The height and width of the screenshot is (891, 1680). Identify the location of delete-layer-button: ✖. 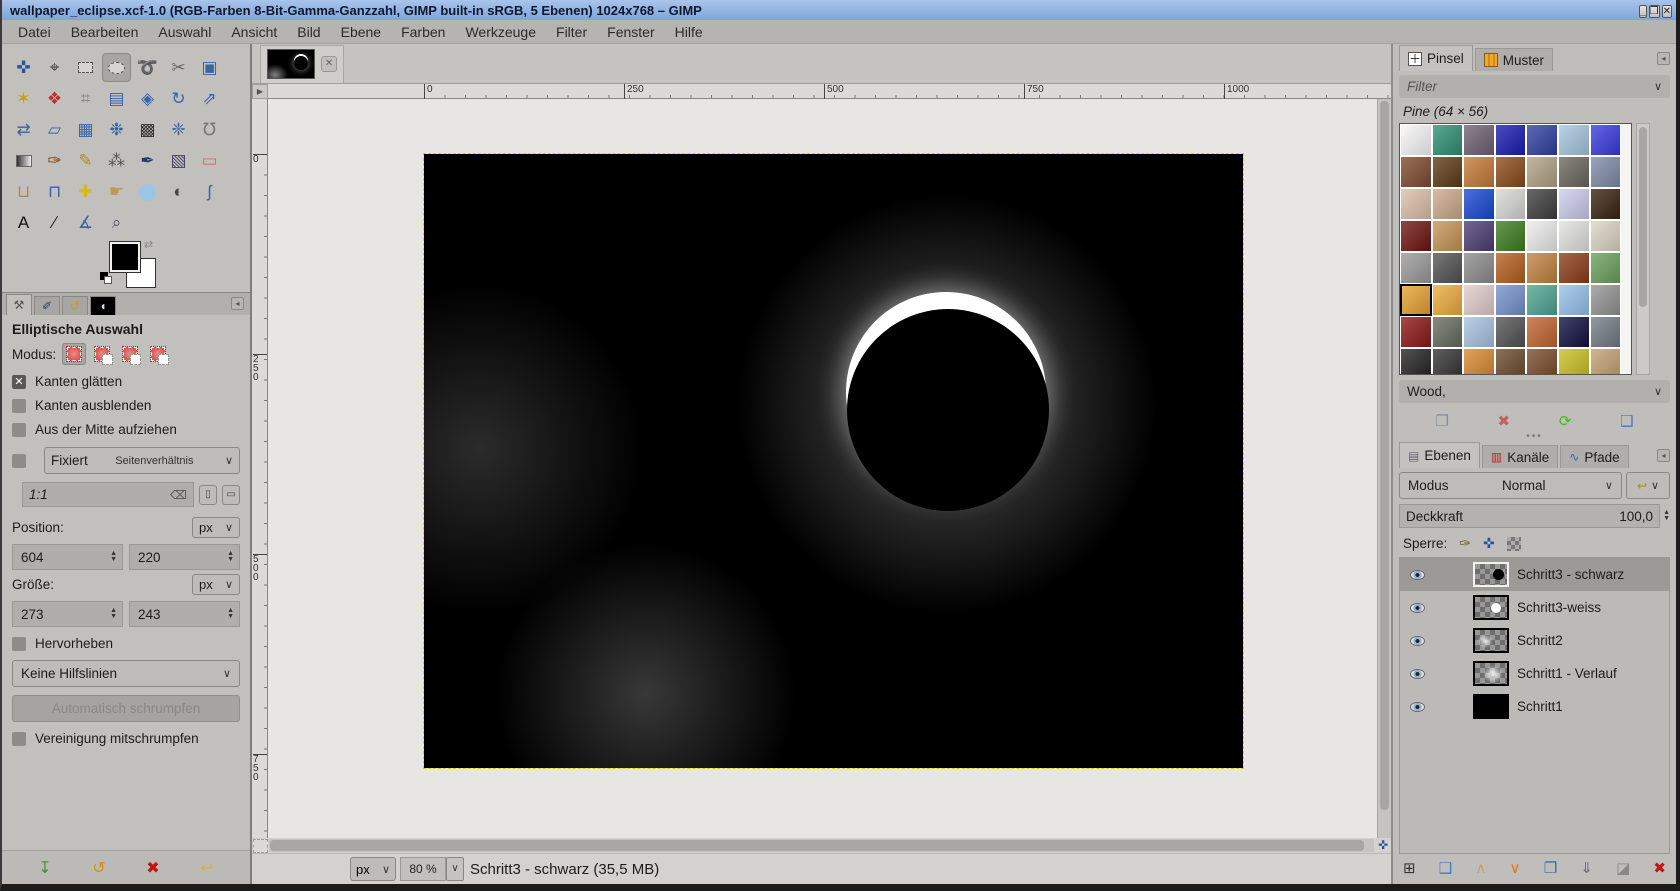
(1659, 868).